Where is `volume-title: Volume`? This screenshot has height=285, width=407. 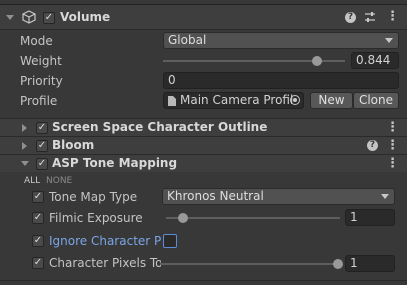
volume-title: Volume is located at coordinates (85, 17).